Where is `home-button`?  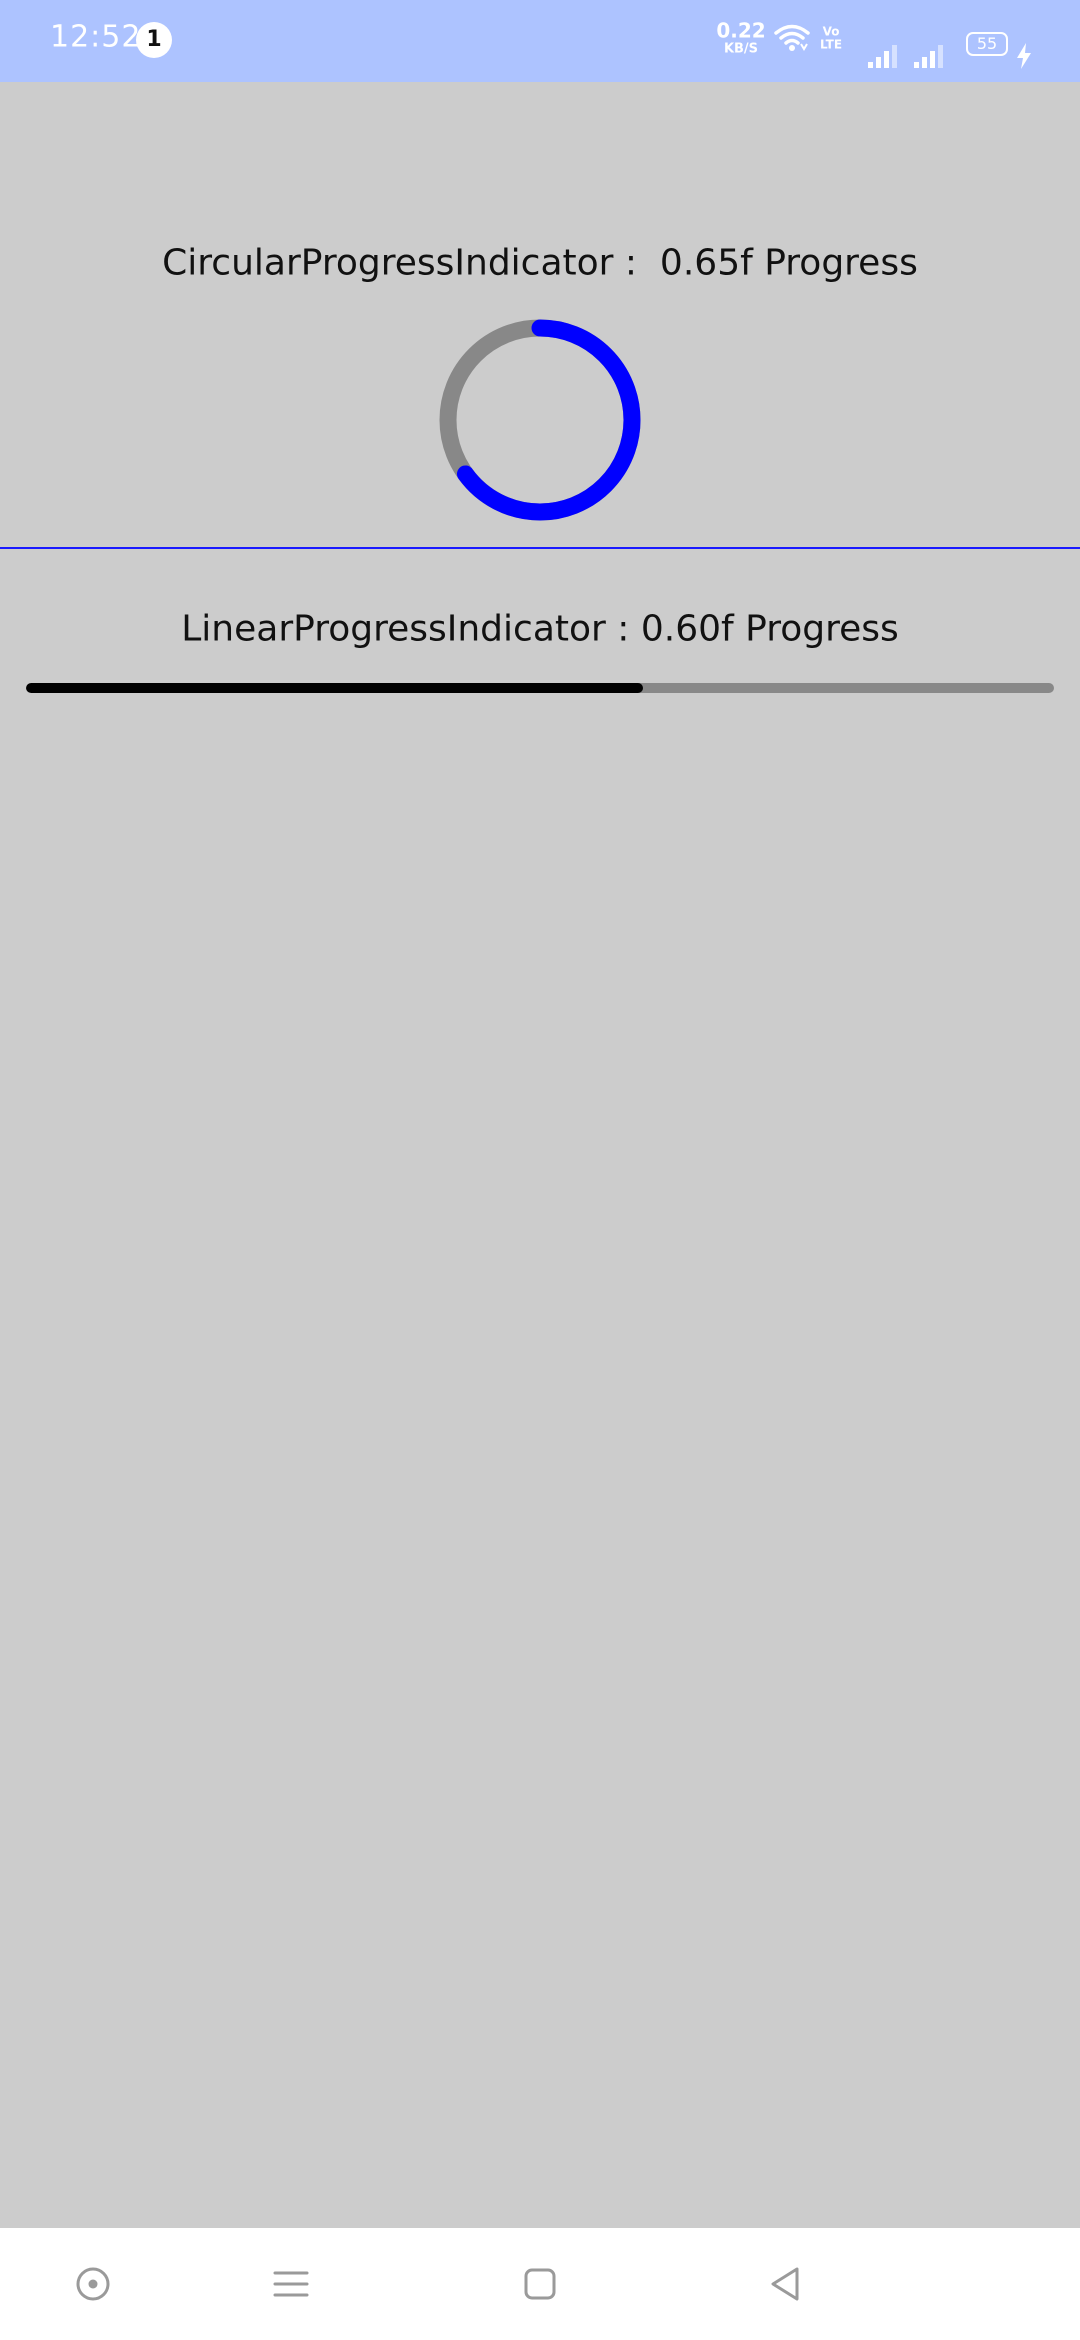 home-button is located at coordinates (540, 2284).